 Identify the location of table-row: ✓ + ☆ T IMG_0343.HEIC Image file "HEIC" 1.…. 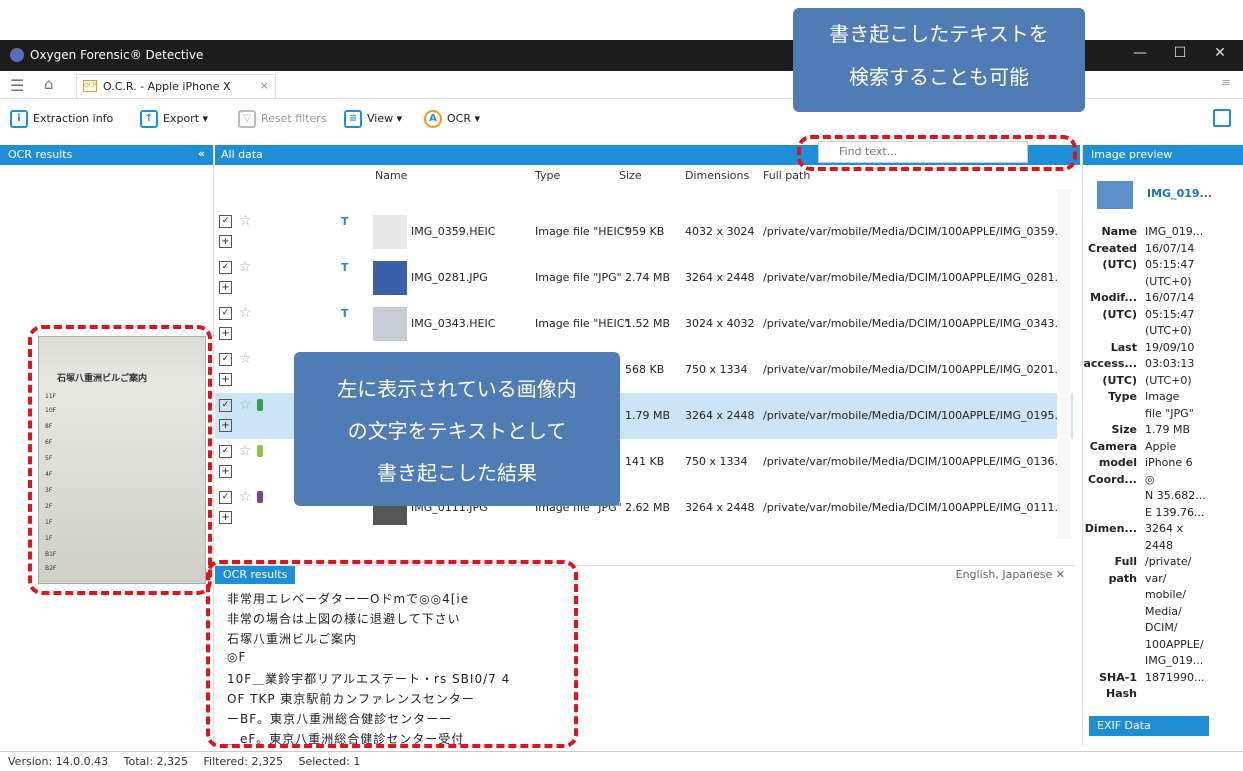
(644, 324).